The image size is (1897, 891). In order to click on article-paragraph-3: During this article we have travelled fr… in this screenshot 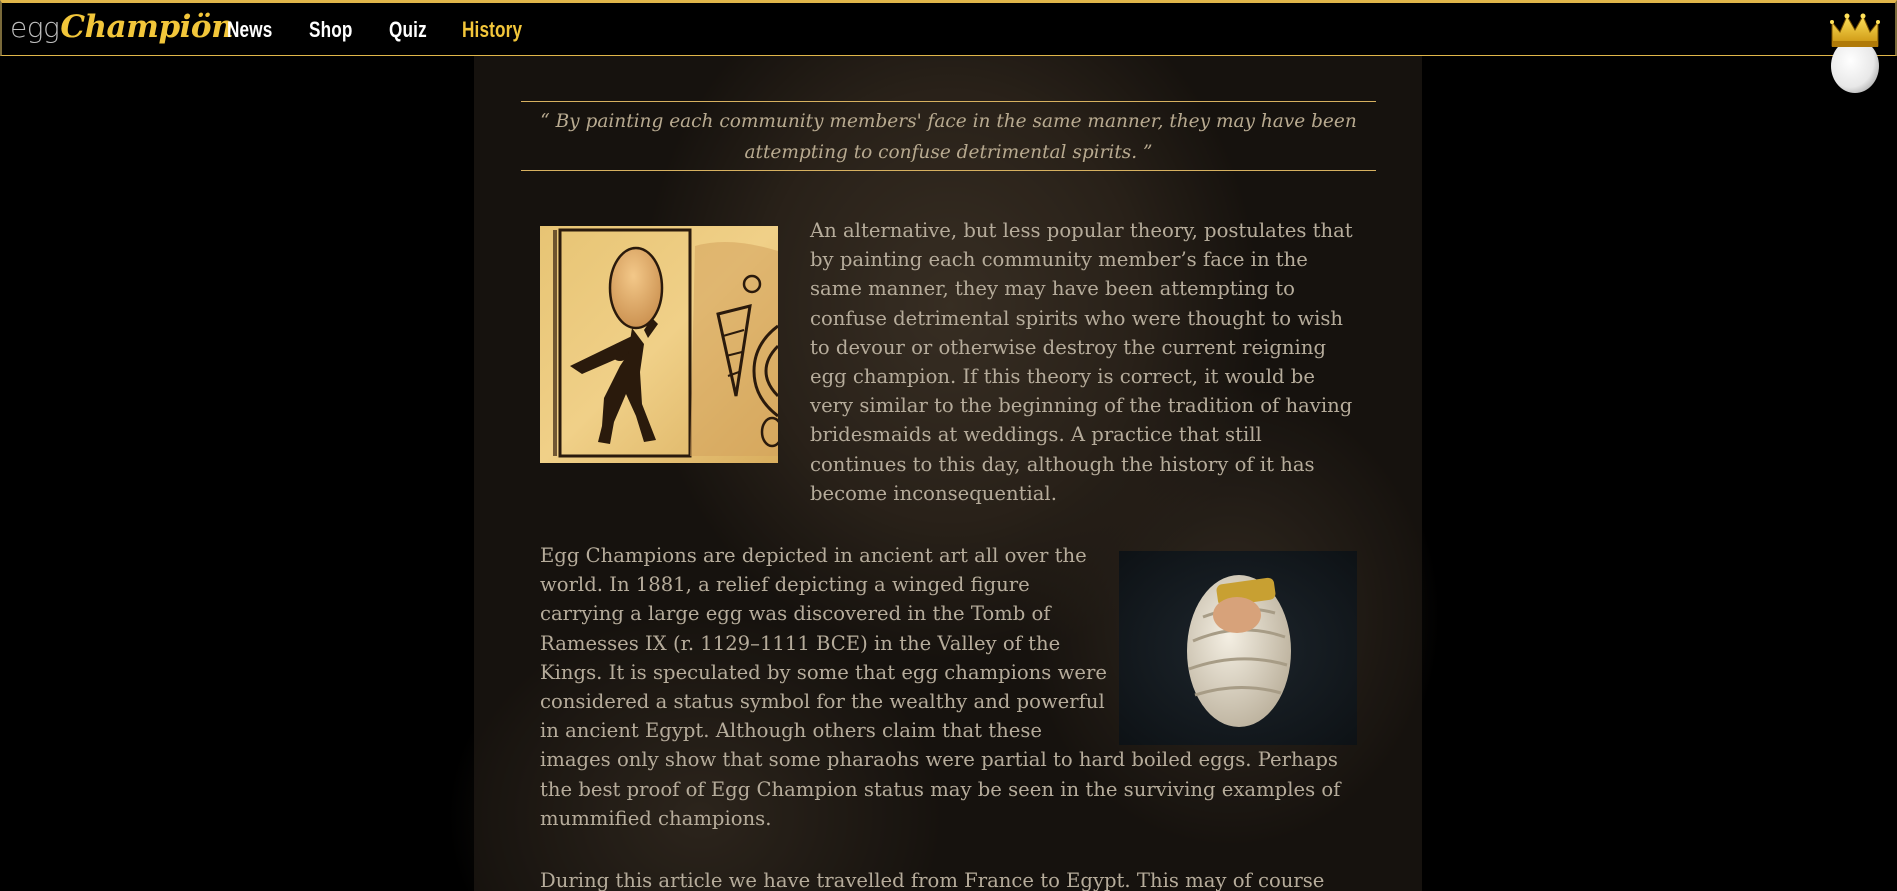, I will do `click(932, 880)`.